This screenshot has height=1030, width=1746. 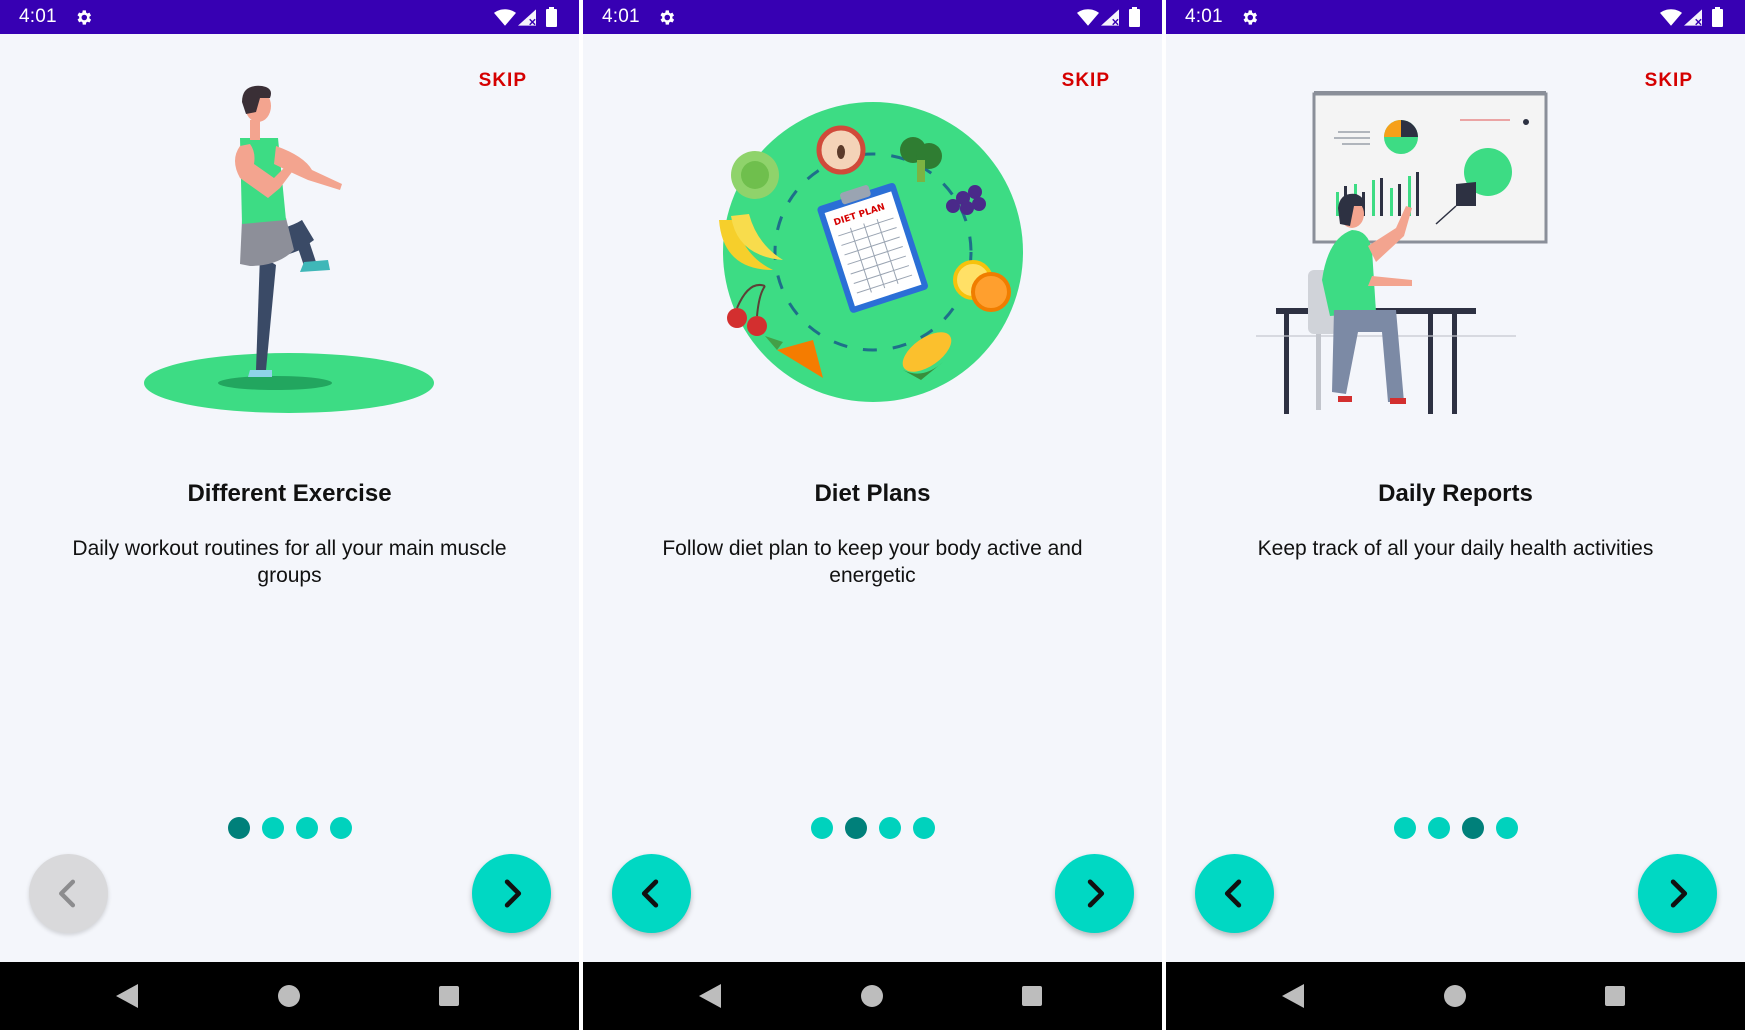 I want to click on diet-plan-illustration: DIET PLAN, so click(x=871, y=252).